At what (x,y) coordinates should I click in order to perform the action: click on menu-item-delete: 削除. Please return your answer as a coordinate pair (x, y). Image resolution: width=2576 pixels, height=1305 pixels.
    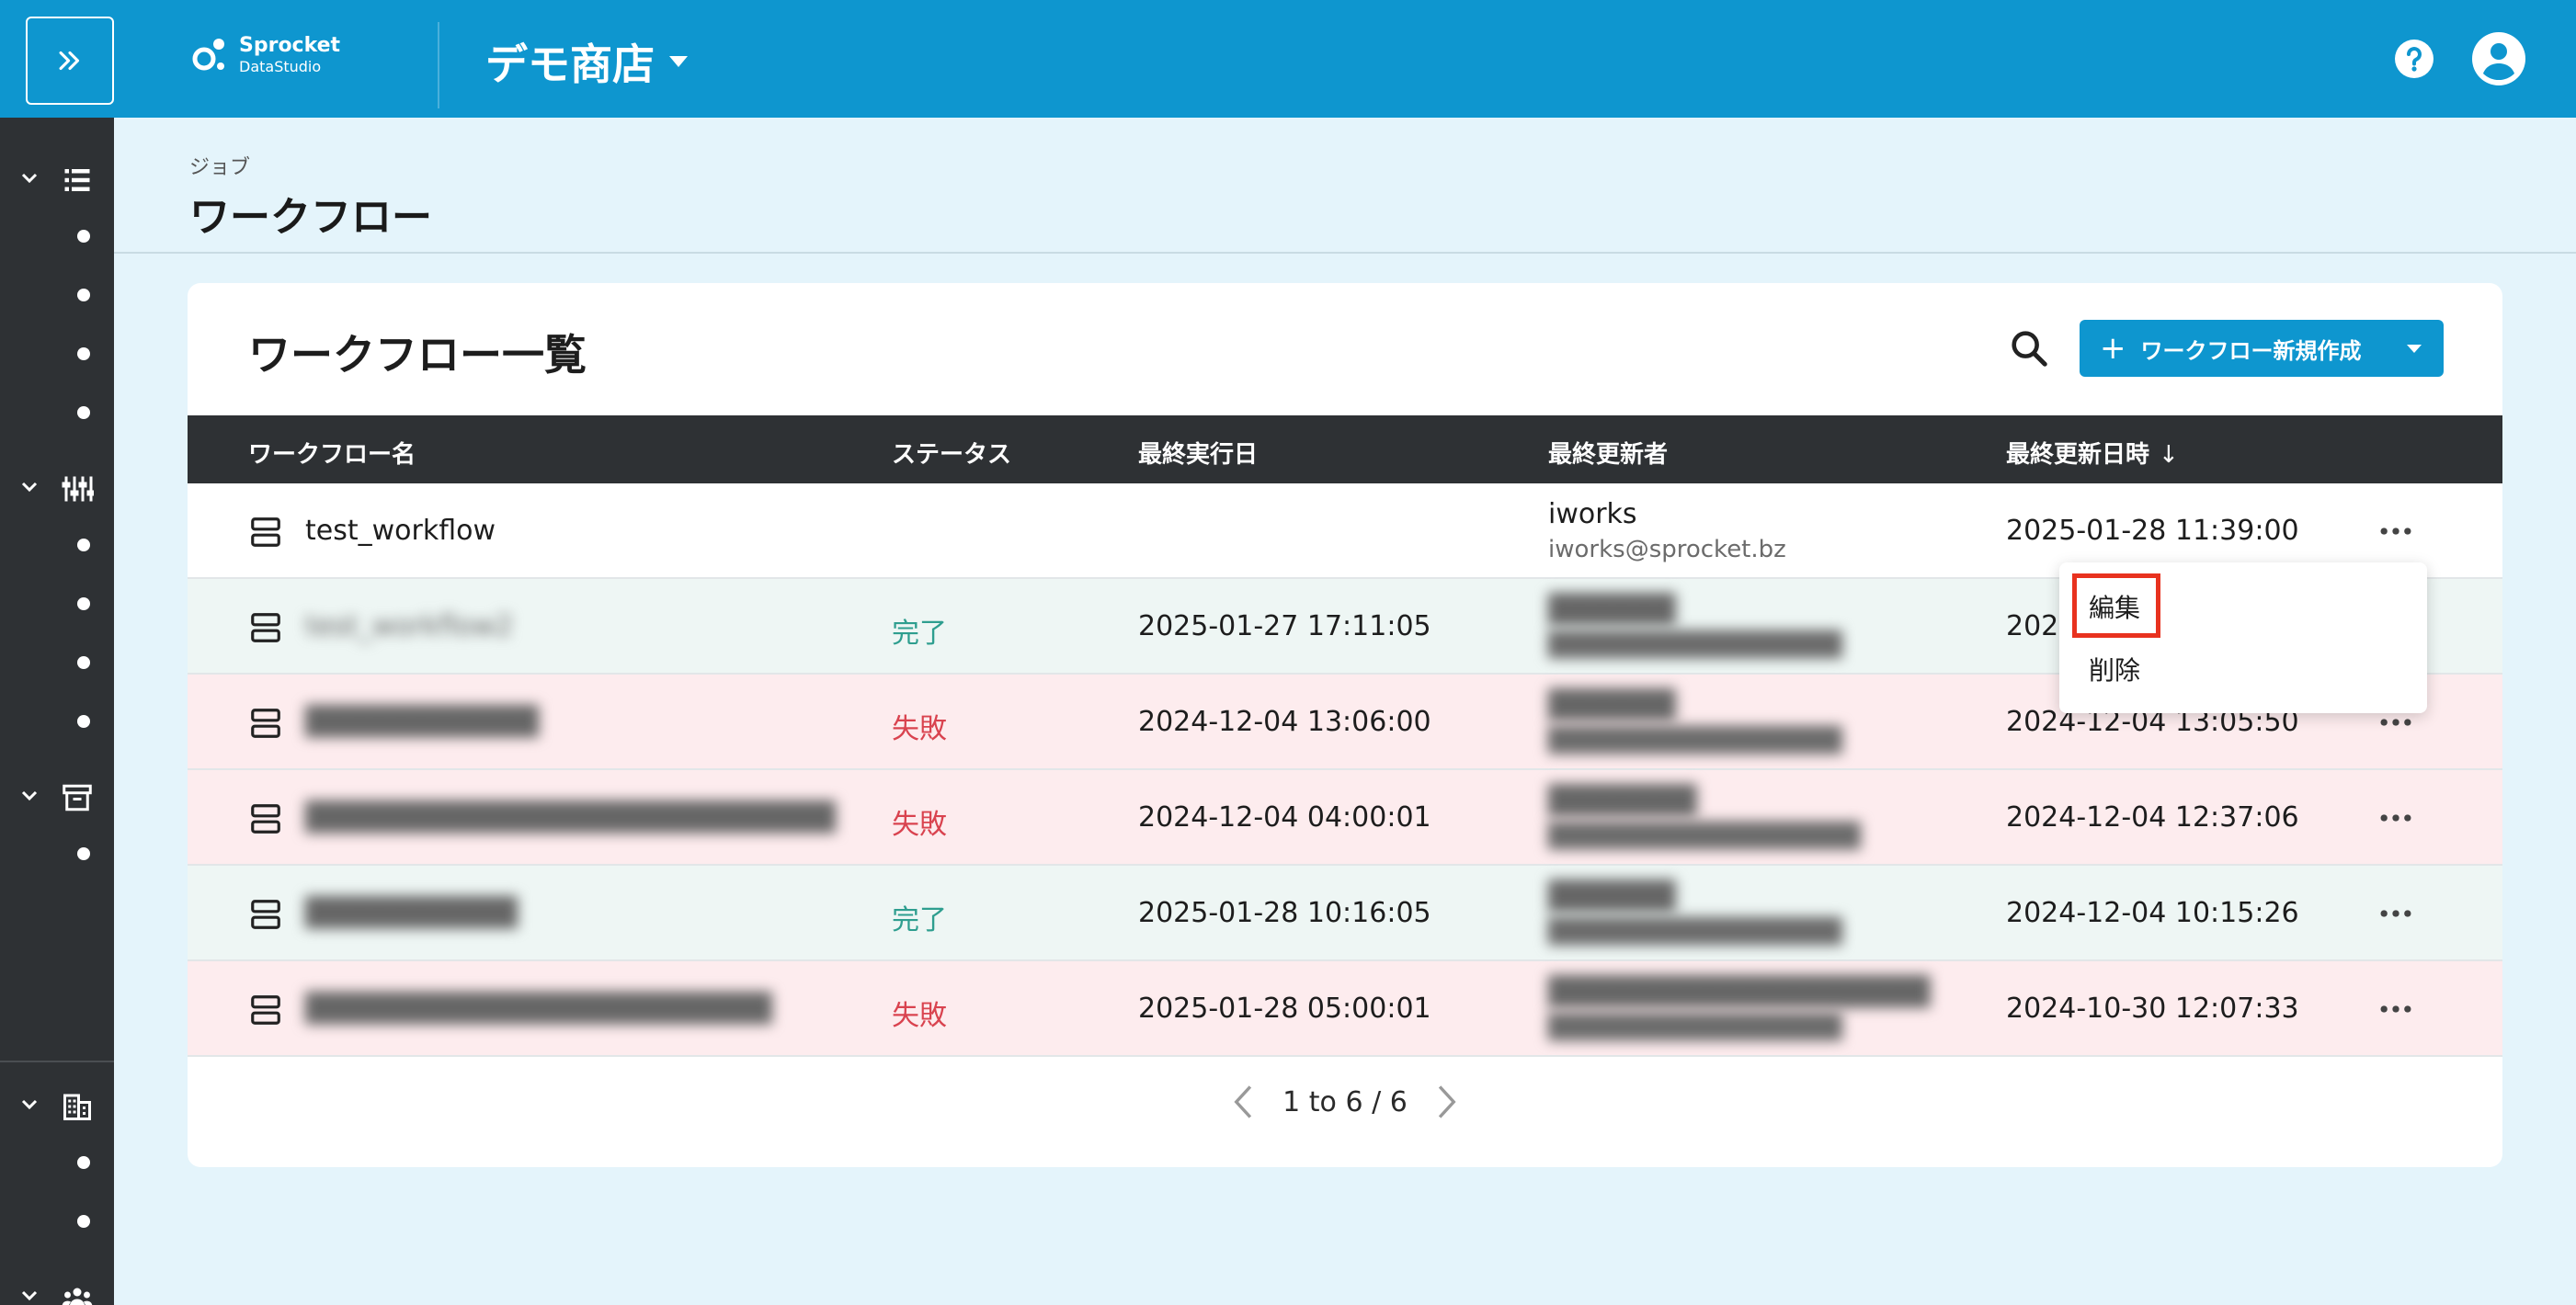
    Looking at the image, I should click on (2114, 669).